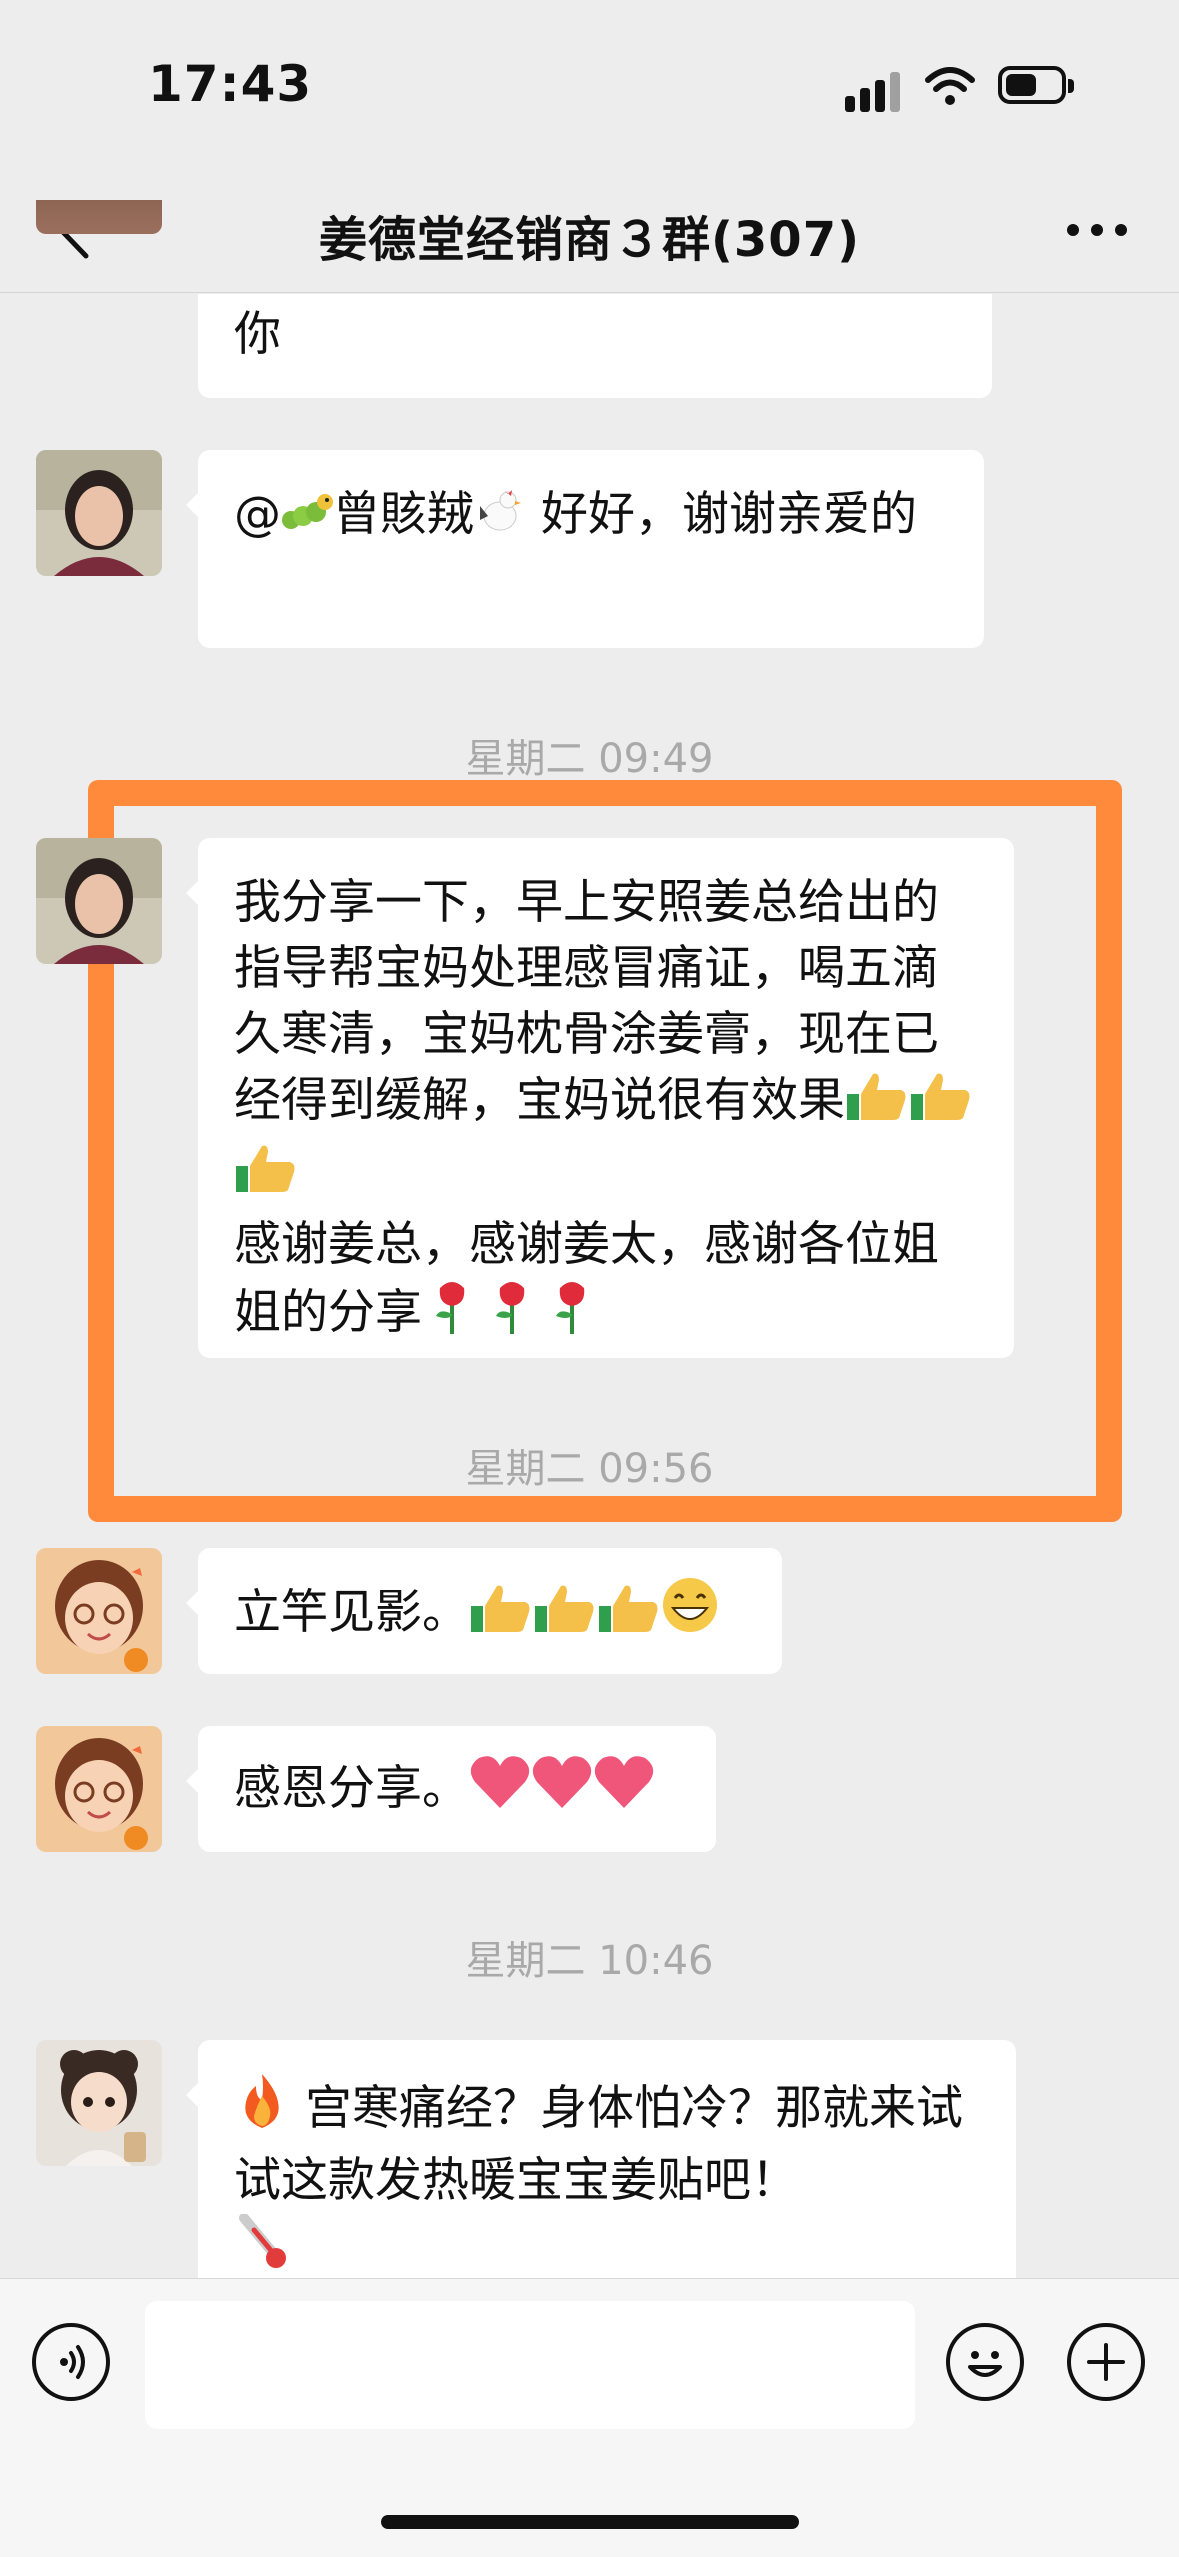 The image size is (1179, 2557). What do you see at coordinates (690, 1614) in the screenshot?
I see `grin-emoji` at bounding box center [690, 1614].